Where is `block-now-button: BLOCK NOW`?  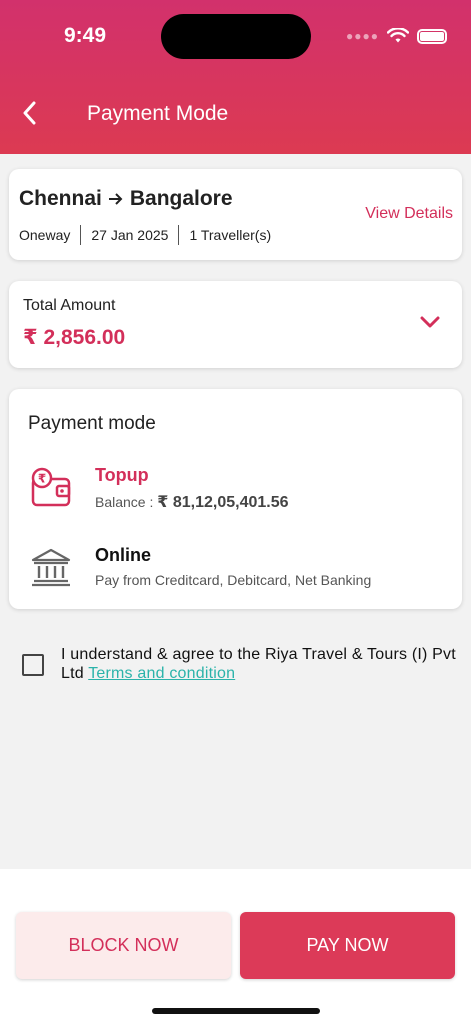
block-now-button: BLOCK NOW is located at coordinates (123, 945).